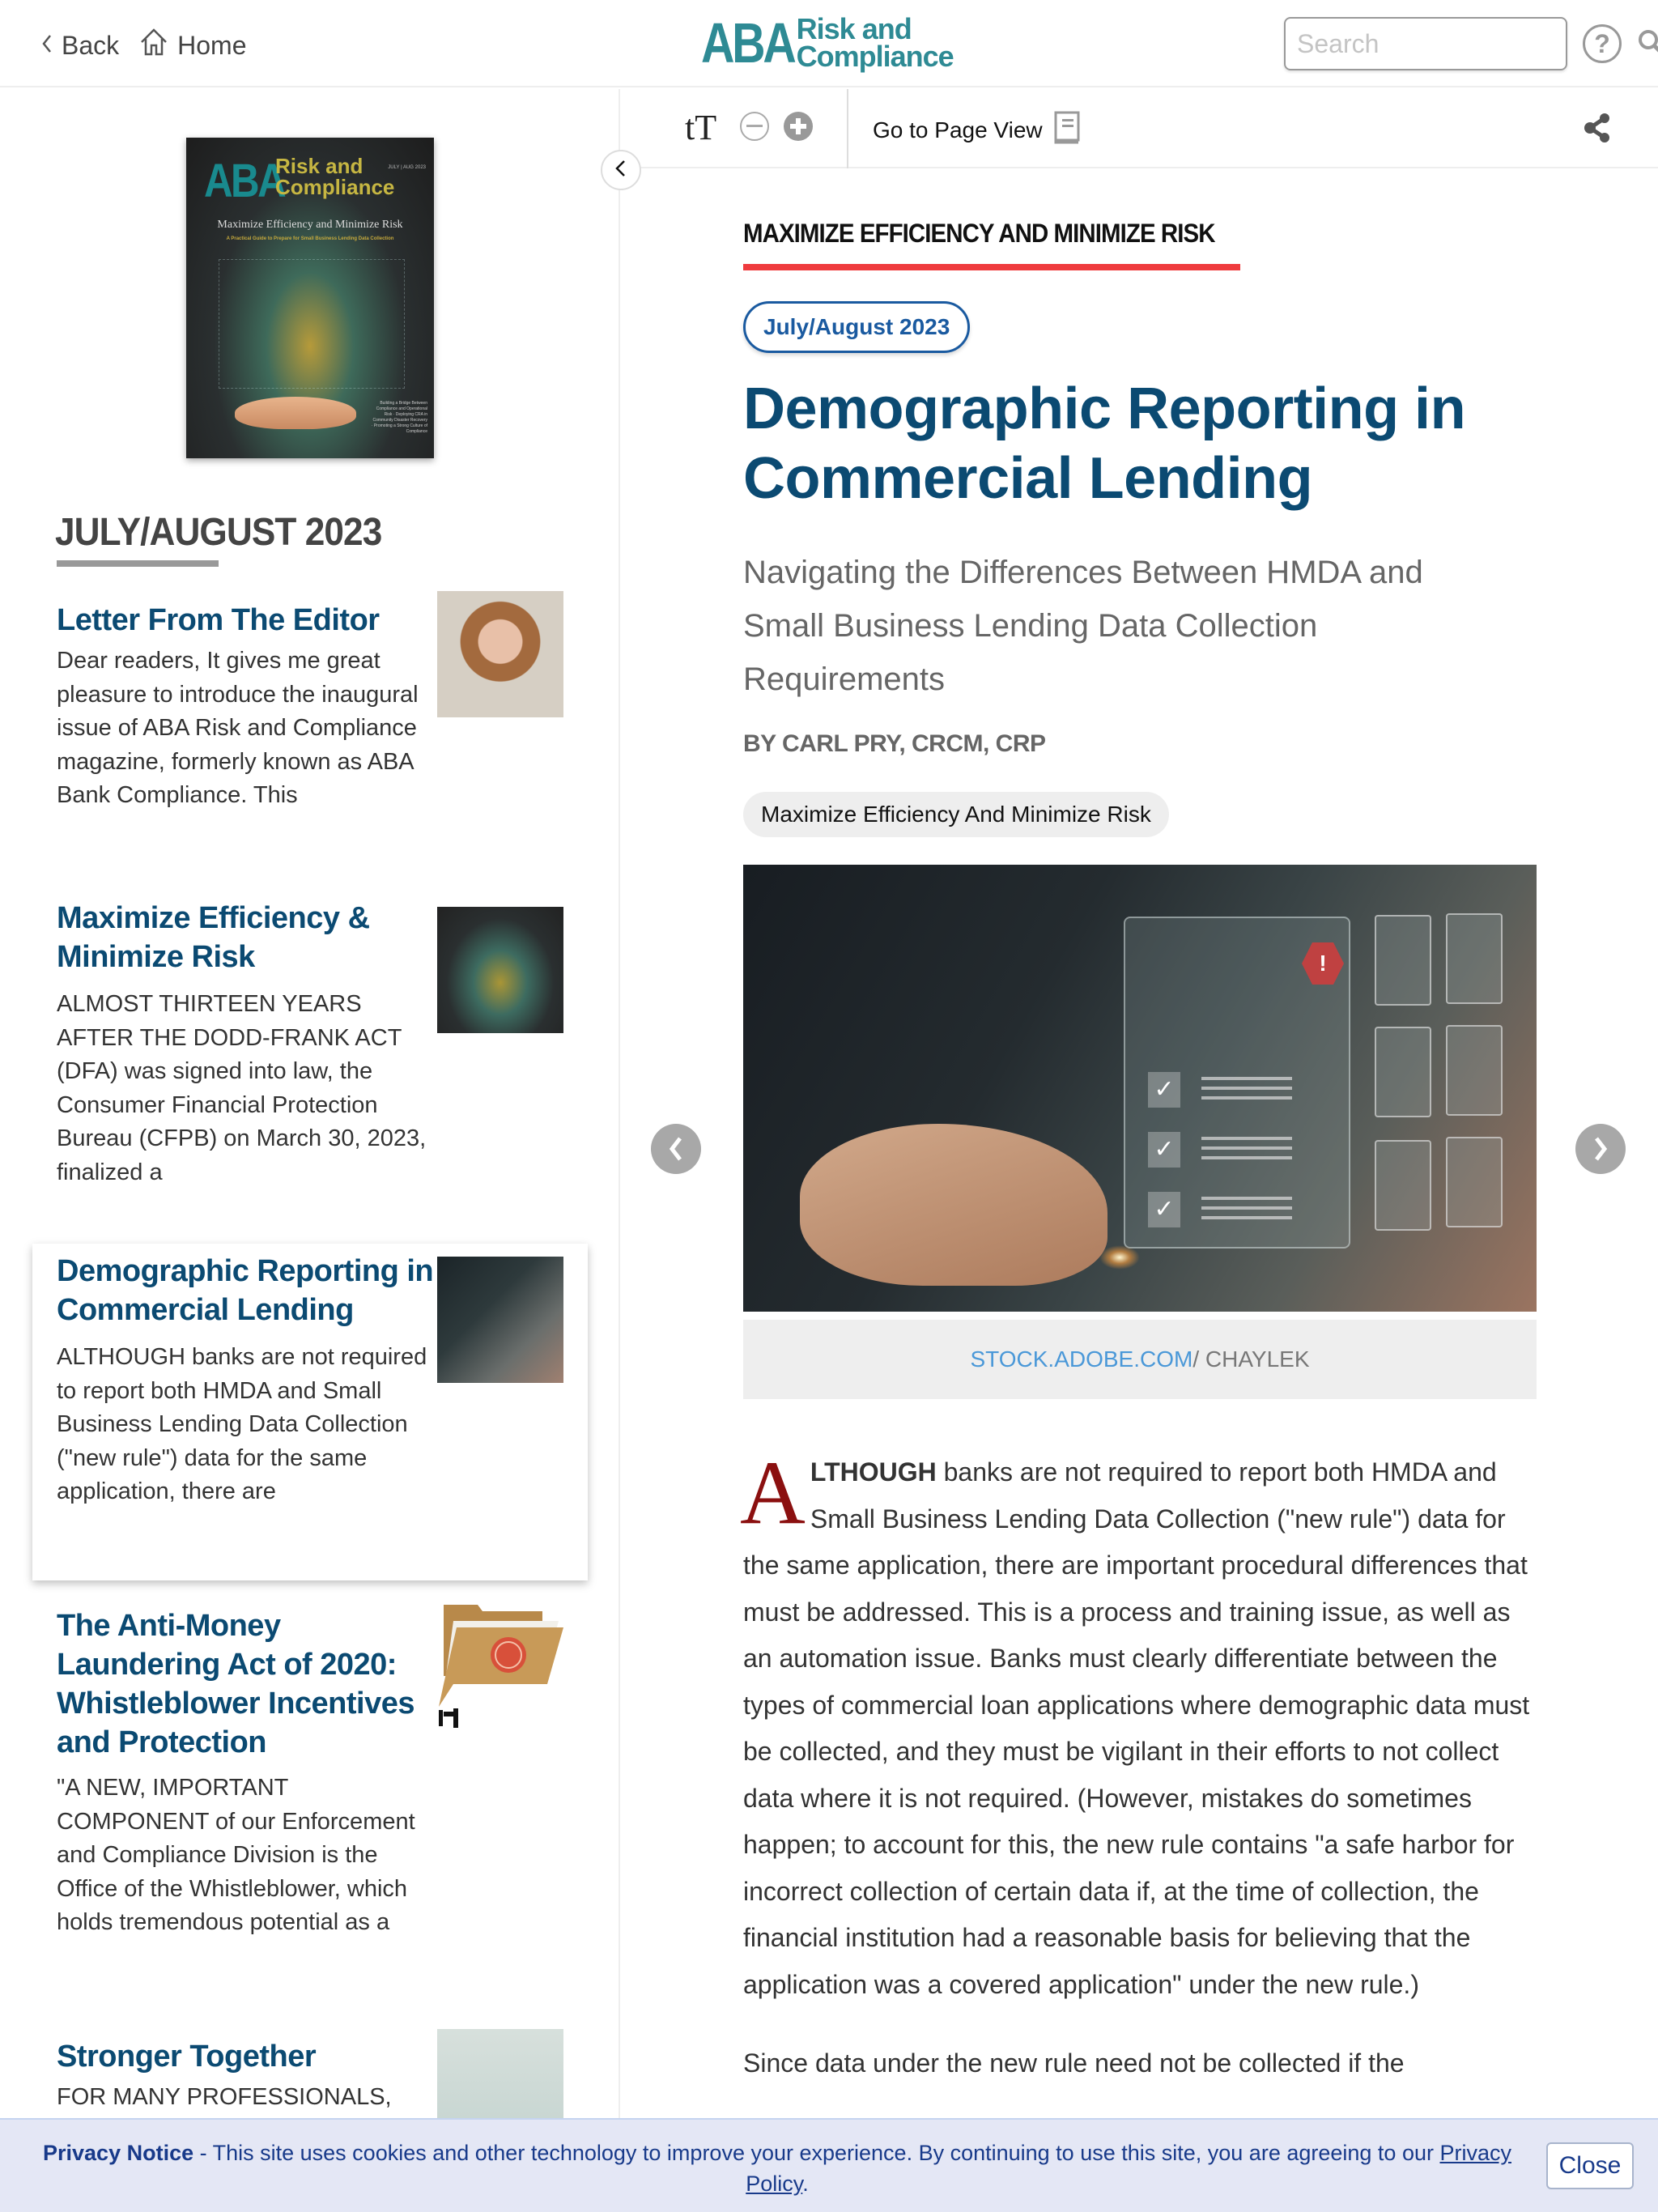 The width and height of the screenshot is (1658, 2212). Describe the element at coordinates (118, 2153) in the screenshot. I see `privacy-label: Privacy Notice` at that location.